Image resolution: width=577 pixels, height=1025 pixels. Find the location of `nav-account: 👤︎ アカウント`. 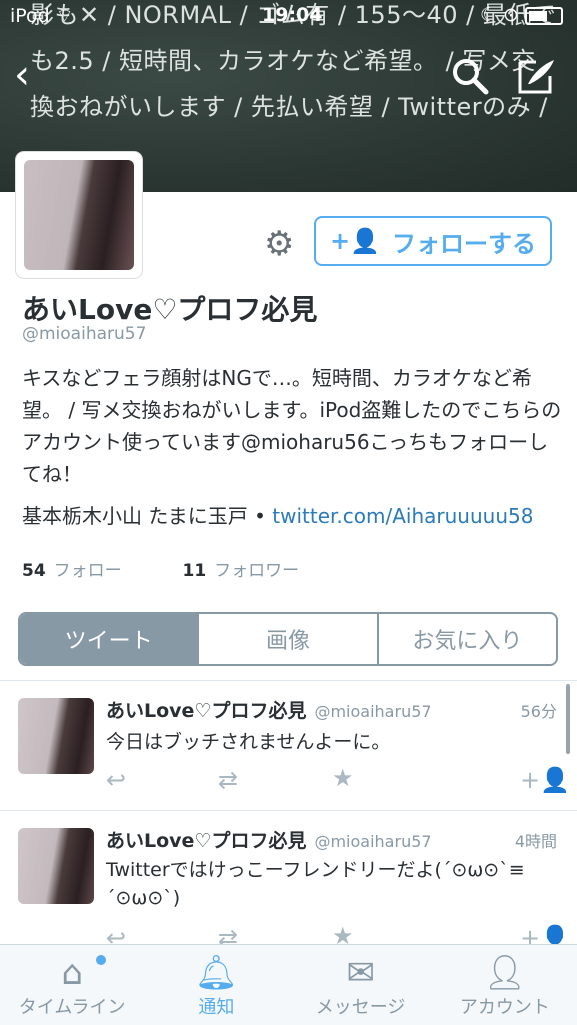

nav-account: 👤︎ アカウント is located at coordinates (505, 985).